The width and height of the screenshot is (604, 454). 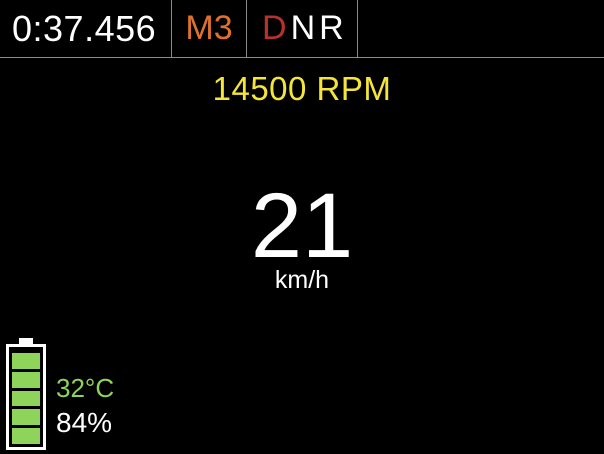 I want to click on lap-time-value: 0:37.456, so click(x=84, y=28).